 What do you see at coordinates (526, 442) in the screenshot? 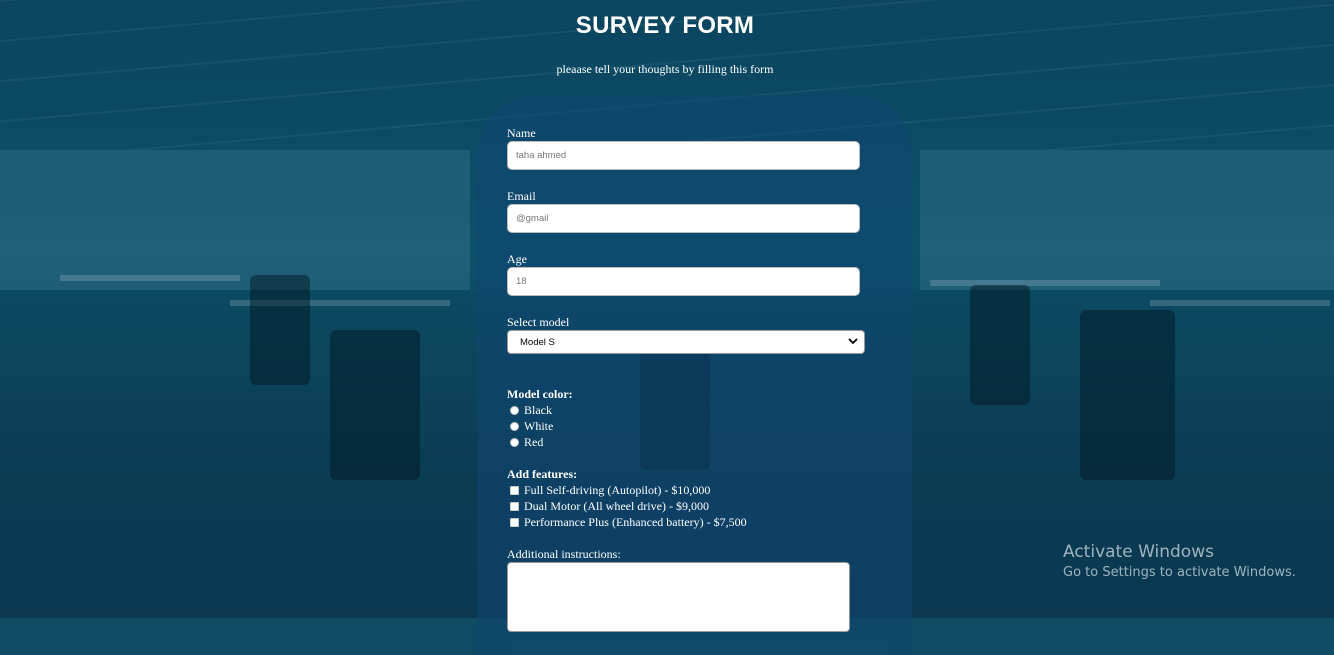
I see `color-option-red: Red` at bounding box center [526, 442].